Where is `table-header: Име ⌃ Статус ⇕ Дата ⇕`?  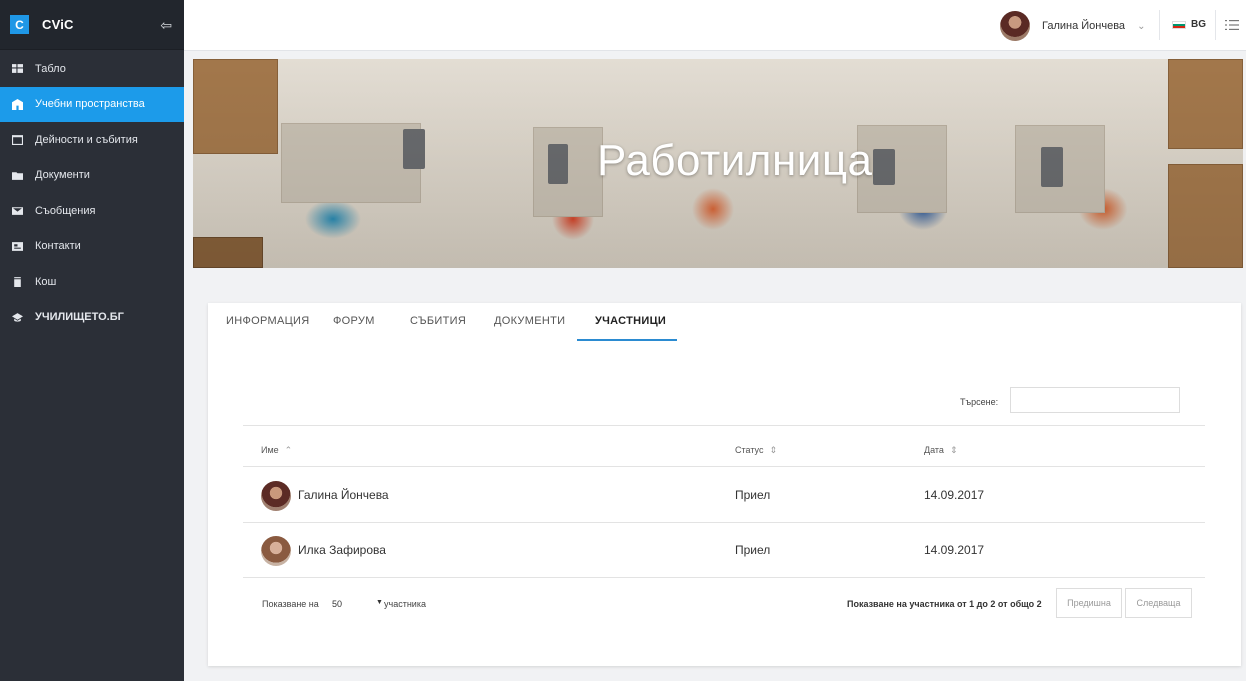 table-header: Име ⌃ Статус ⇕ Дата ⇕ is located at coordinates (724, 446).